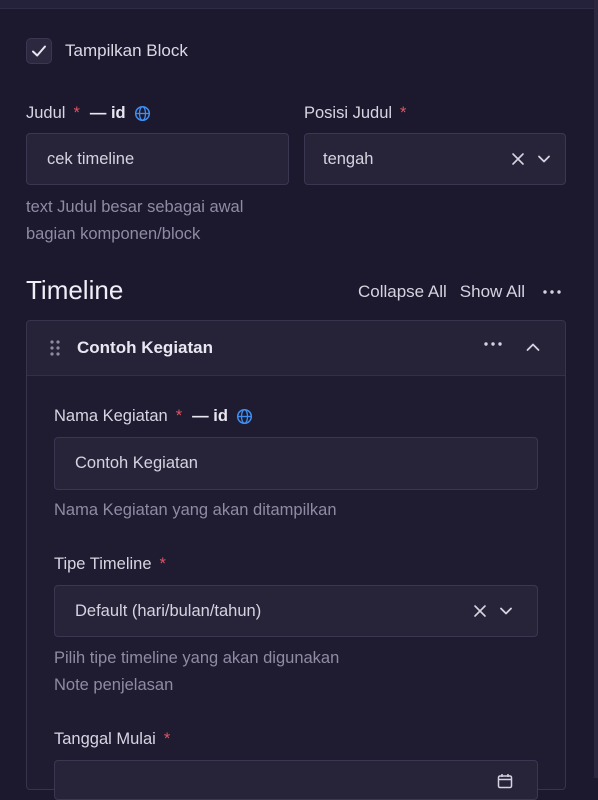 The height and width of the screenshot is (800, 598). What do you see at coordinates (435, 159) in the screenshot?
I see `posisi-judul-select: tengah` at bounding box center [435, 159].